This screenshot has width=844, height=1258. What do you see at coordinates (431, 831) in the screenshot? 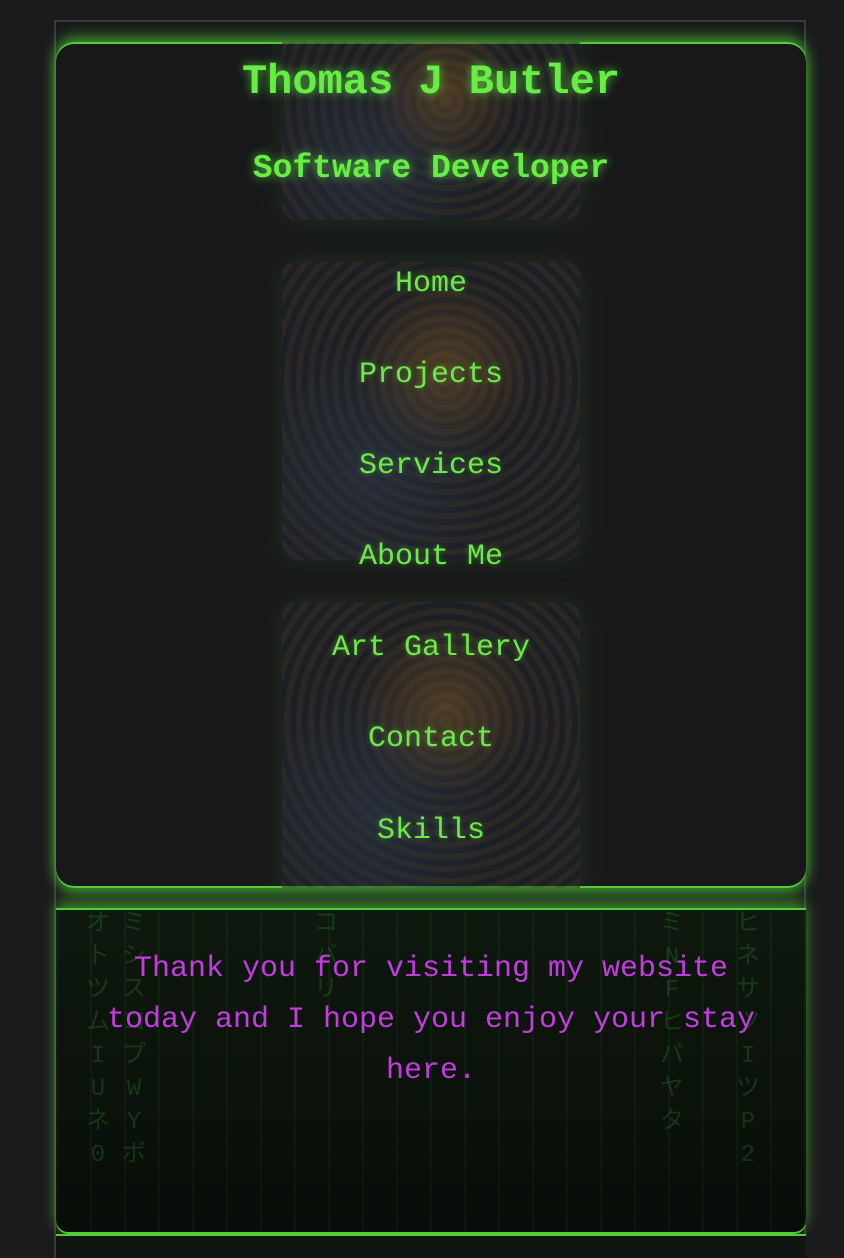
I see `nav-skills-link: Skills` at bounding box center [431, 831].